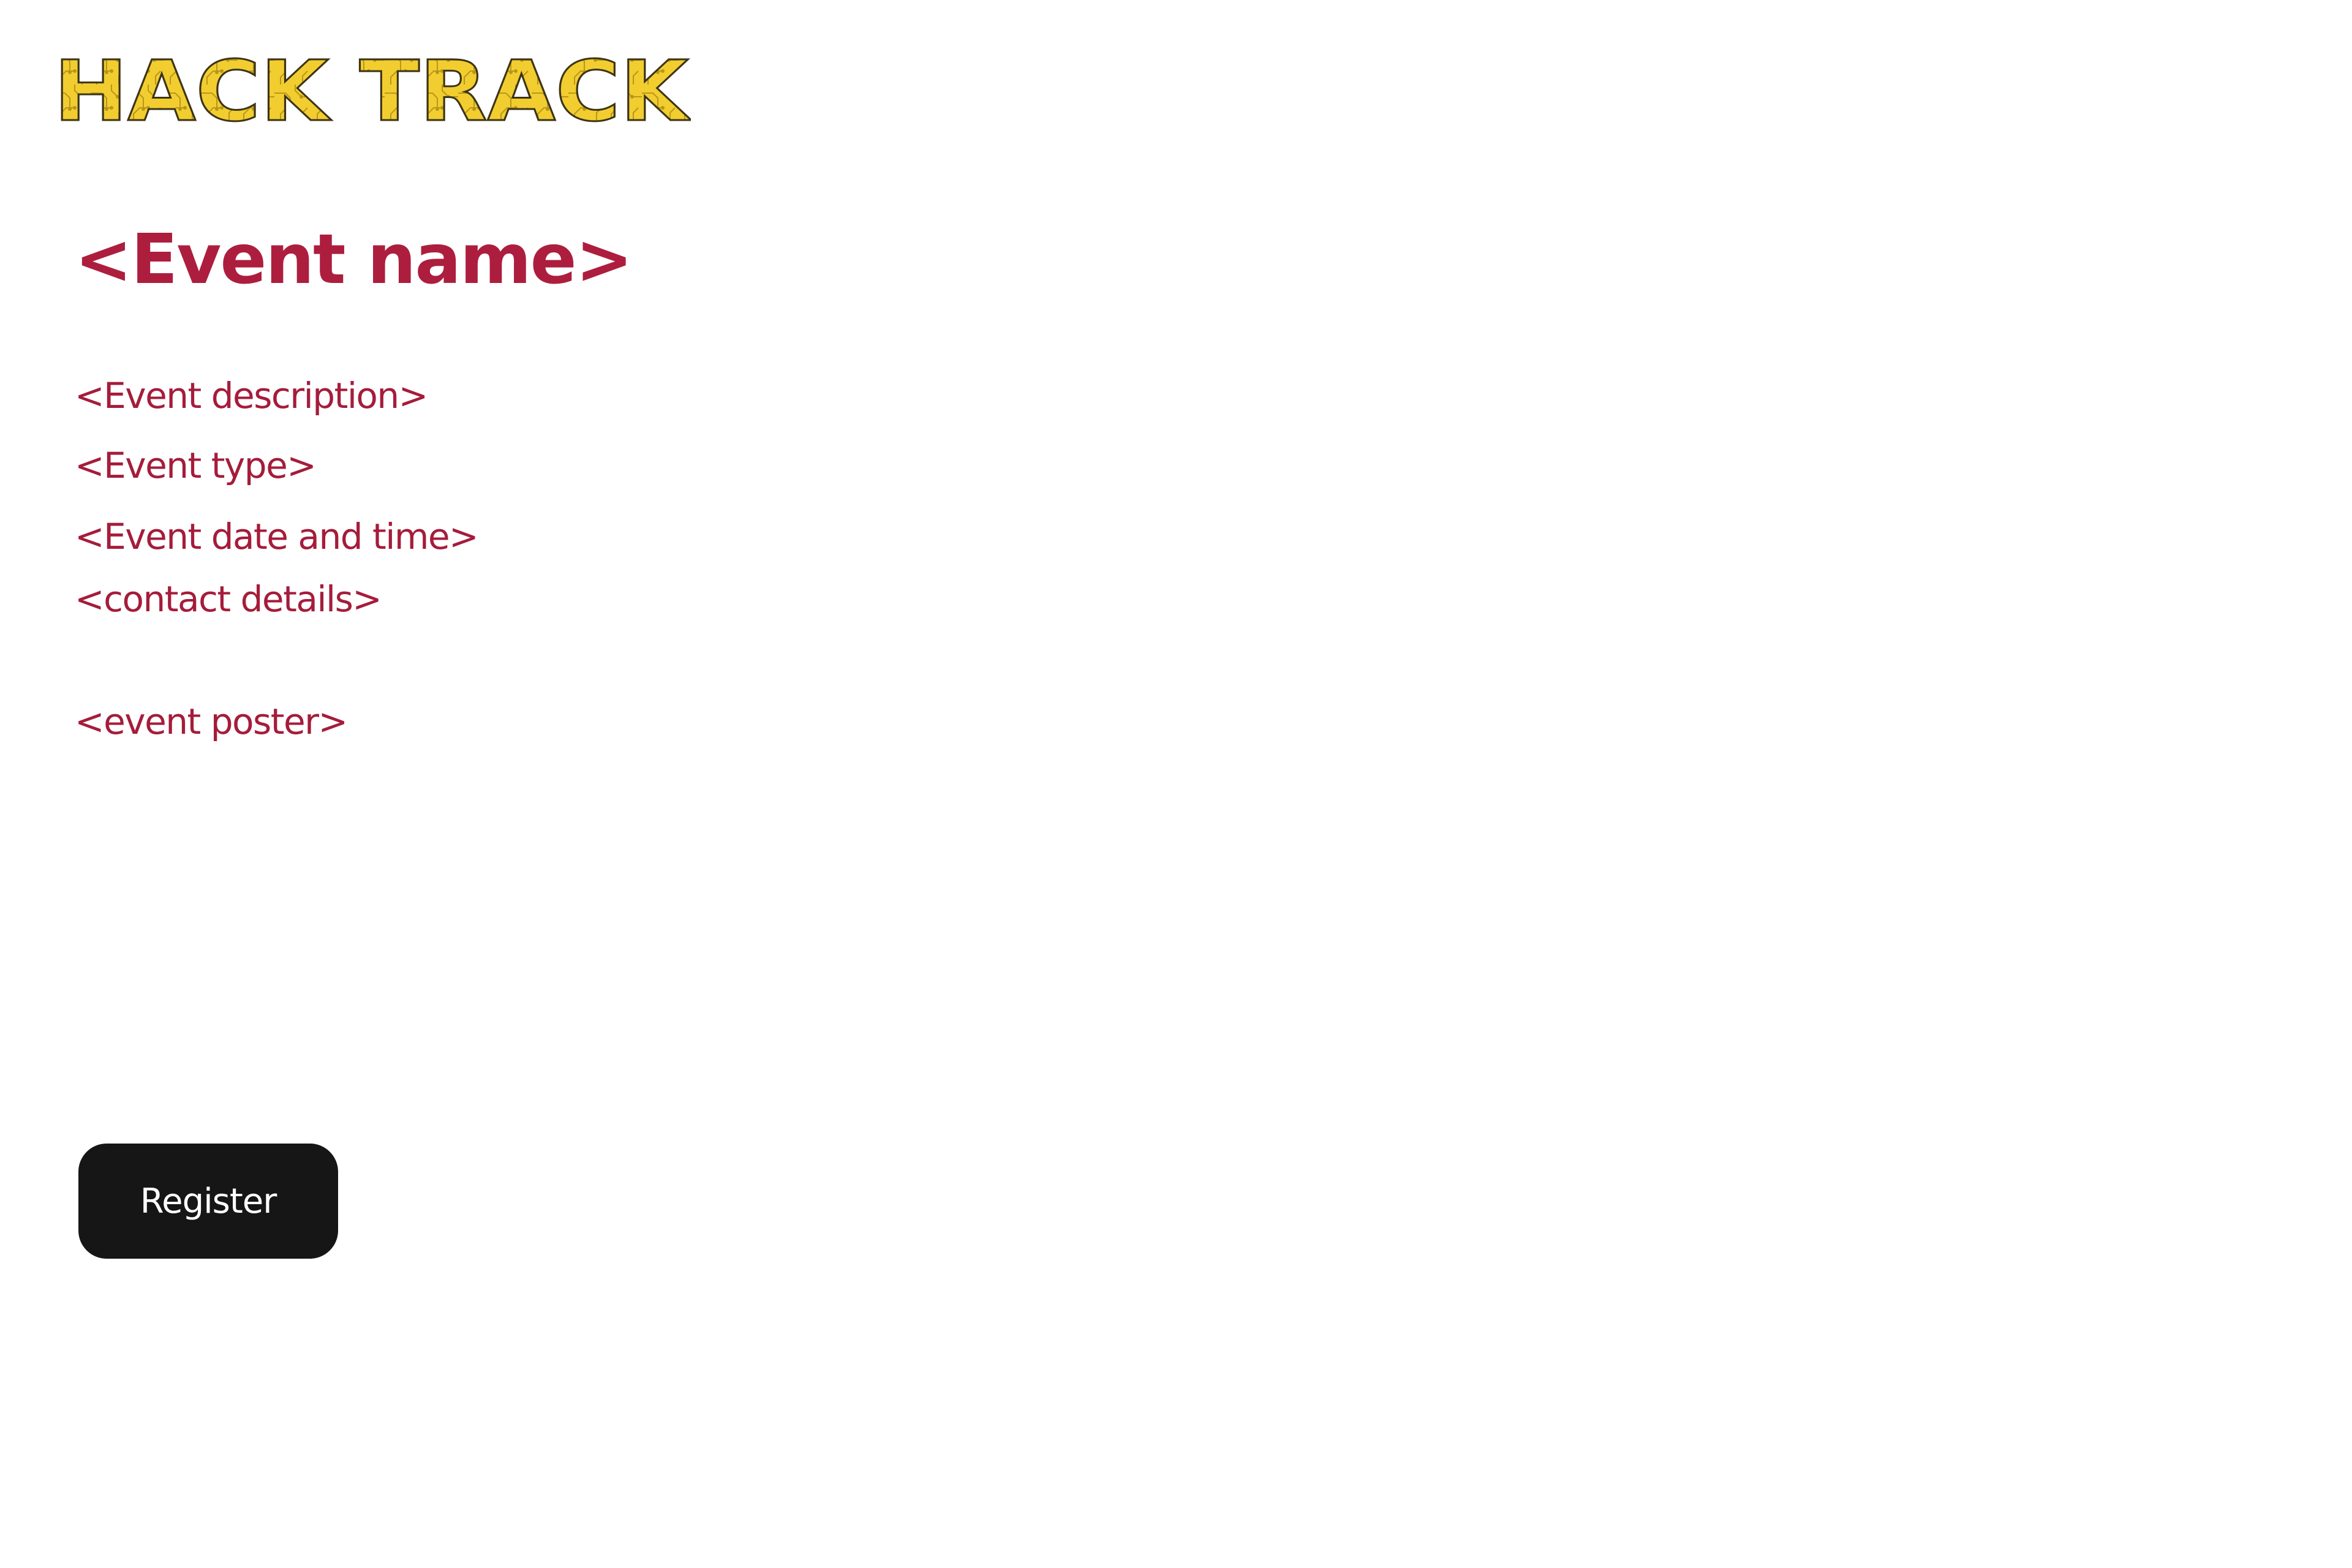 This screenshot has height=1568, width=2352. What do you see at coordinates (196, 466) in the screenshot?
I see `event-type: <Event type>` at bounding box center [196, 466].